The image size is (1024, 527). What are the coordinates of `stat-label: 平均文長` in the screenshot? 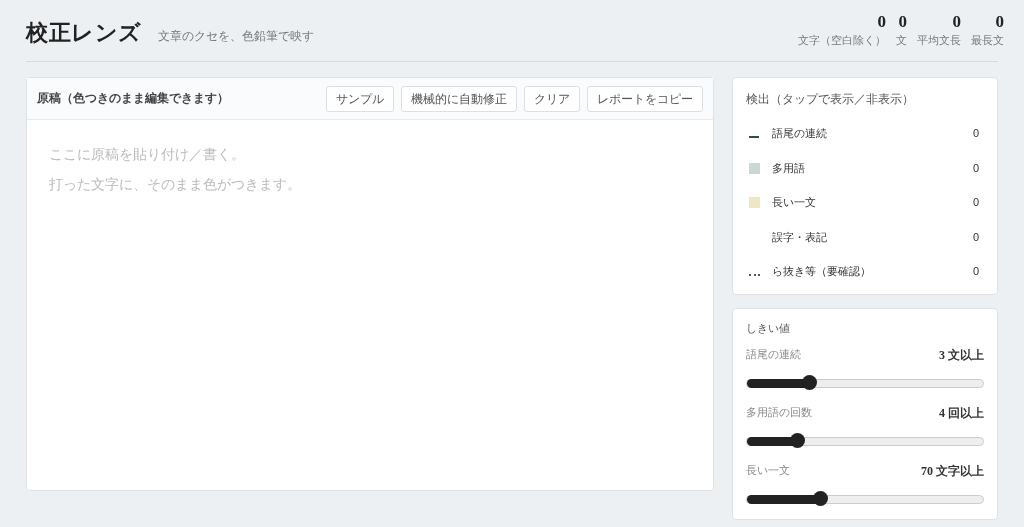 It's located at (939, 41).